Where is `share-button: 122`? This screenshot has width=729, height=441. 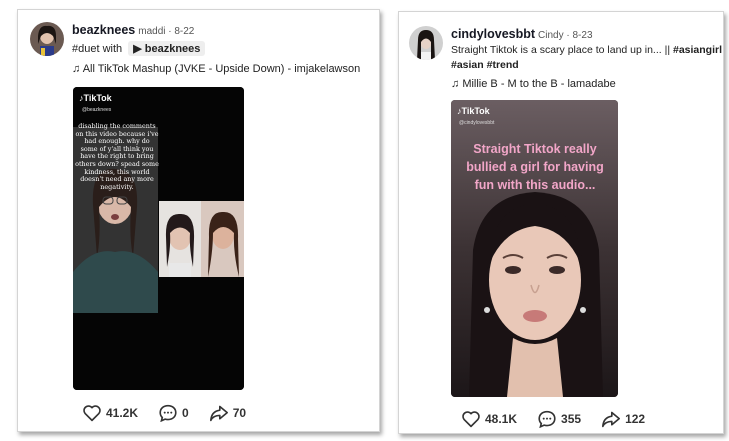
share-button: 122 is located at coordinates (623, 419).